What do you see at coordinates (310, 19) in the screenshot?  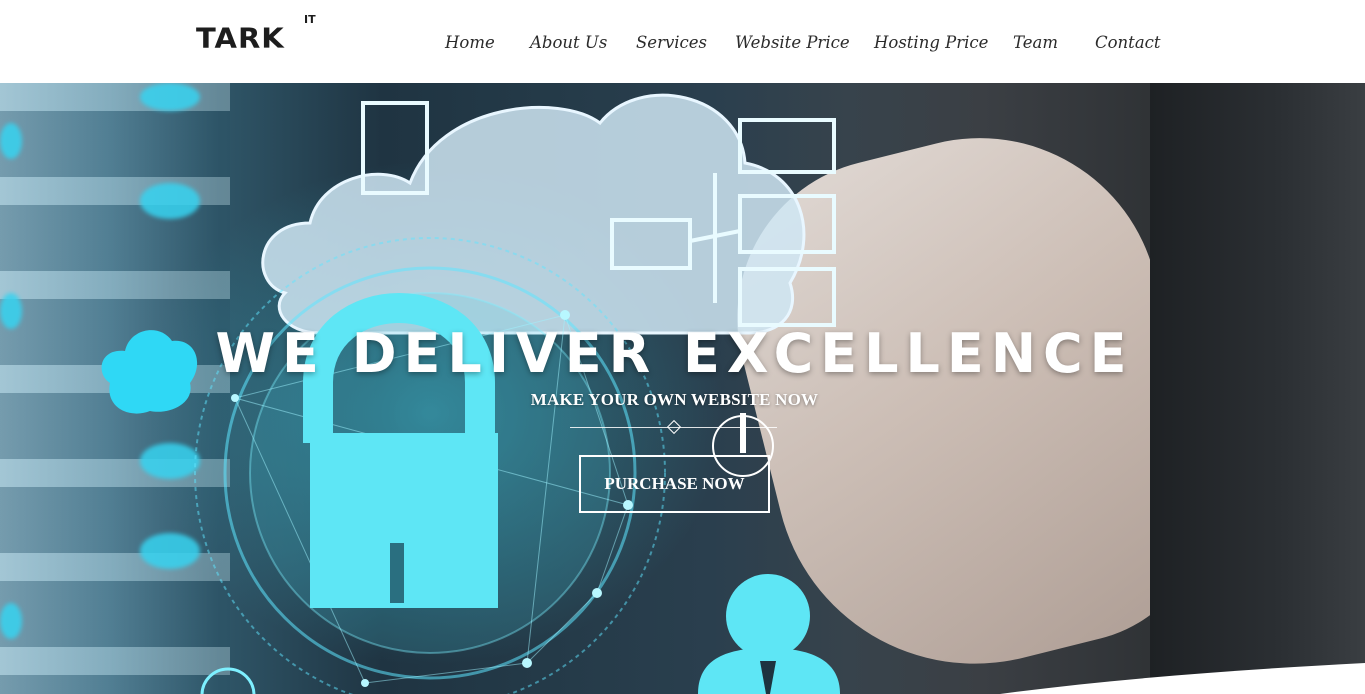 I see `logo-superscript: IT` at bounding box center [310, 19].